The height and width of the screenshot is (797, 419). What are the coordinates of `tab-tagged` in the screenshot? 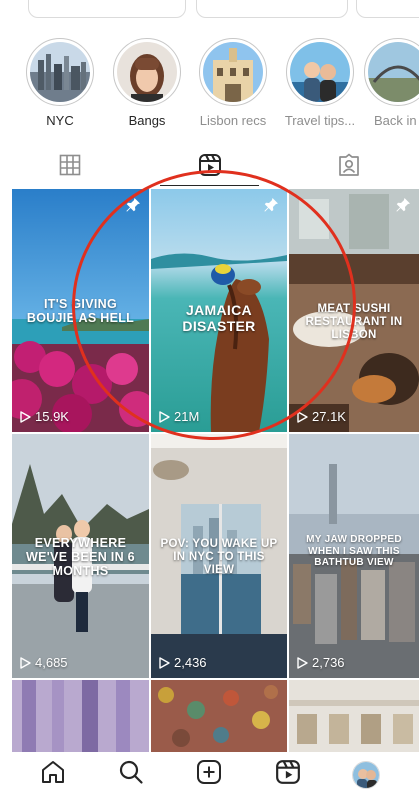 It's located at (349, 167).